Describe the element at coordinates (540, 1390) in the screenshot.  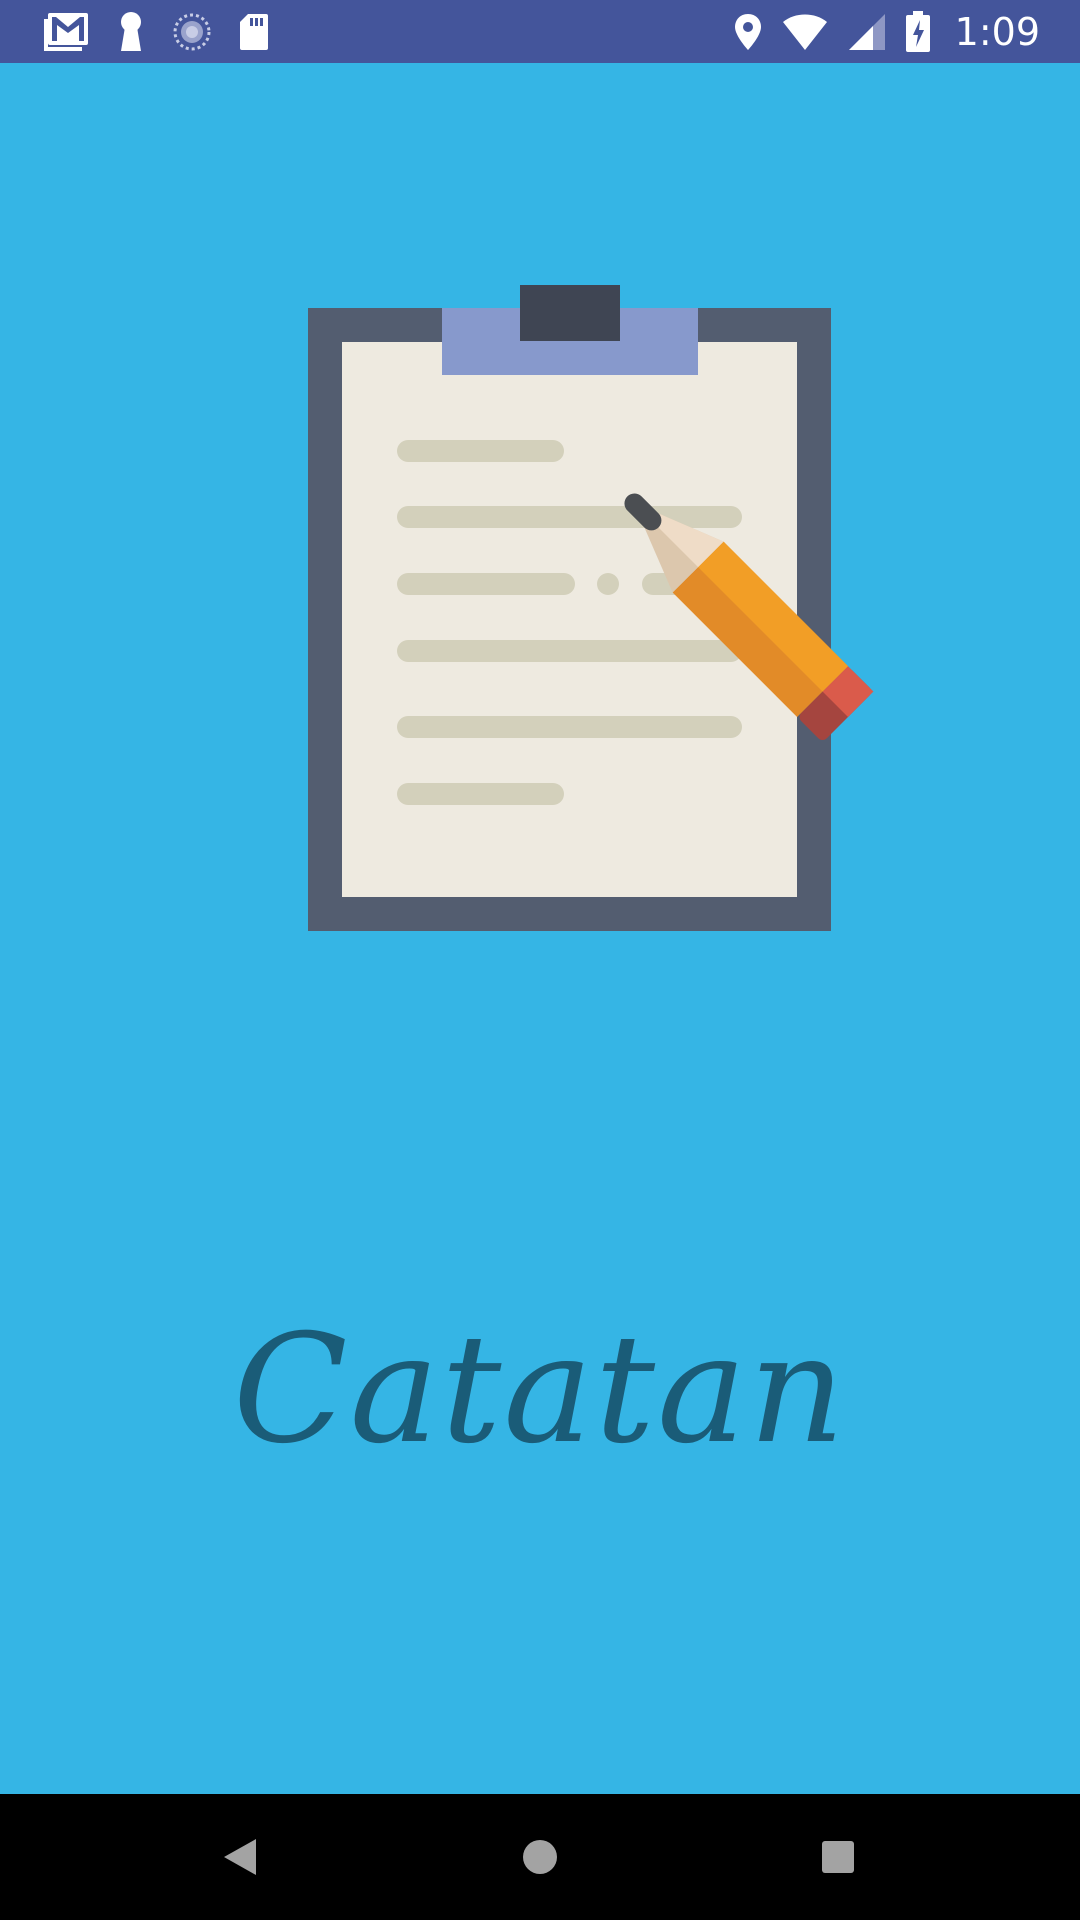
I see `app-name: Catatan` at that location.